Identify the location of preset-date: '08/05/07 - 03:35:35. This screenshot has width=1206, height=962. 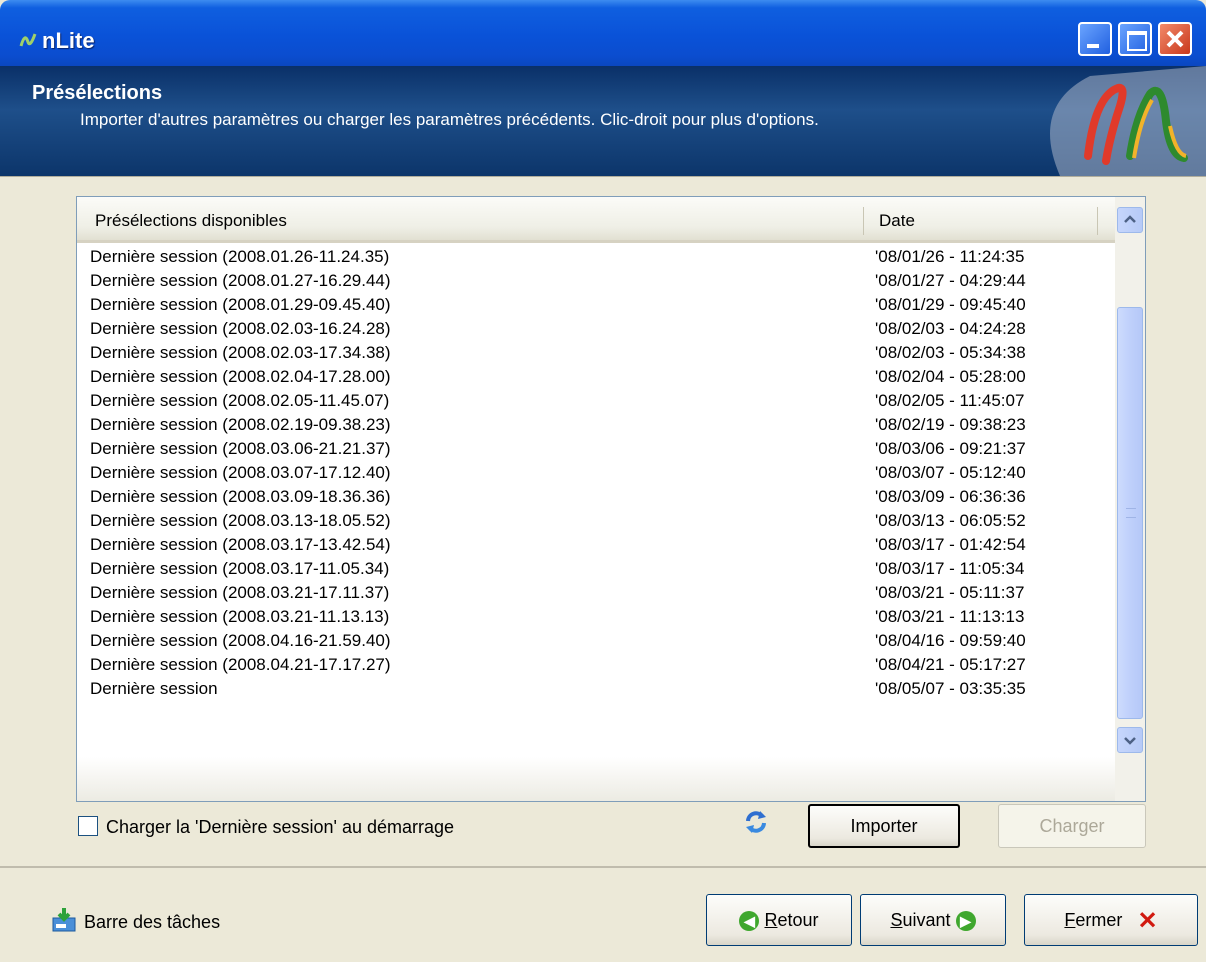
(950, 688).